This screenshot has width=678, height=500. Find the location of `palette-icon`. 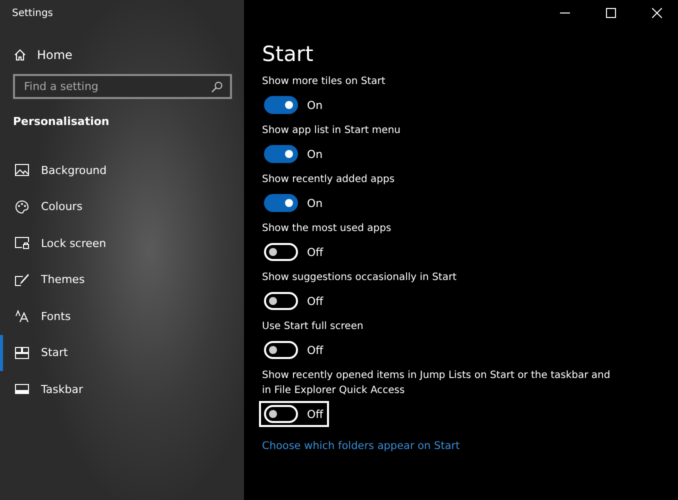

palette-icon is located at coordinates (22, 207).